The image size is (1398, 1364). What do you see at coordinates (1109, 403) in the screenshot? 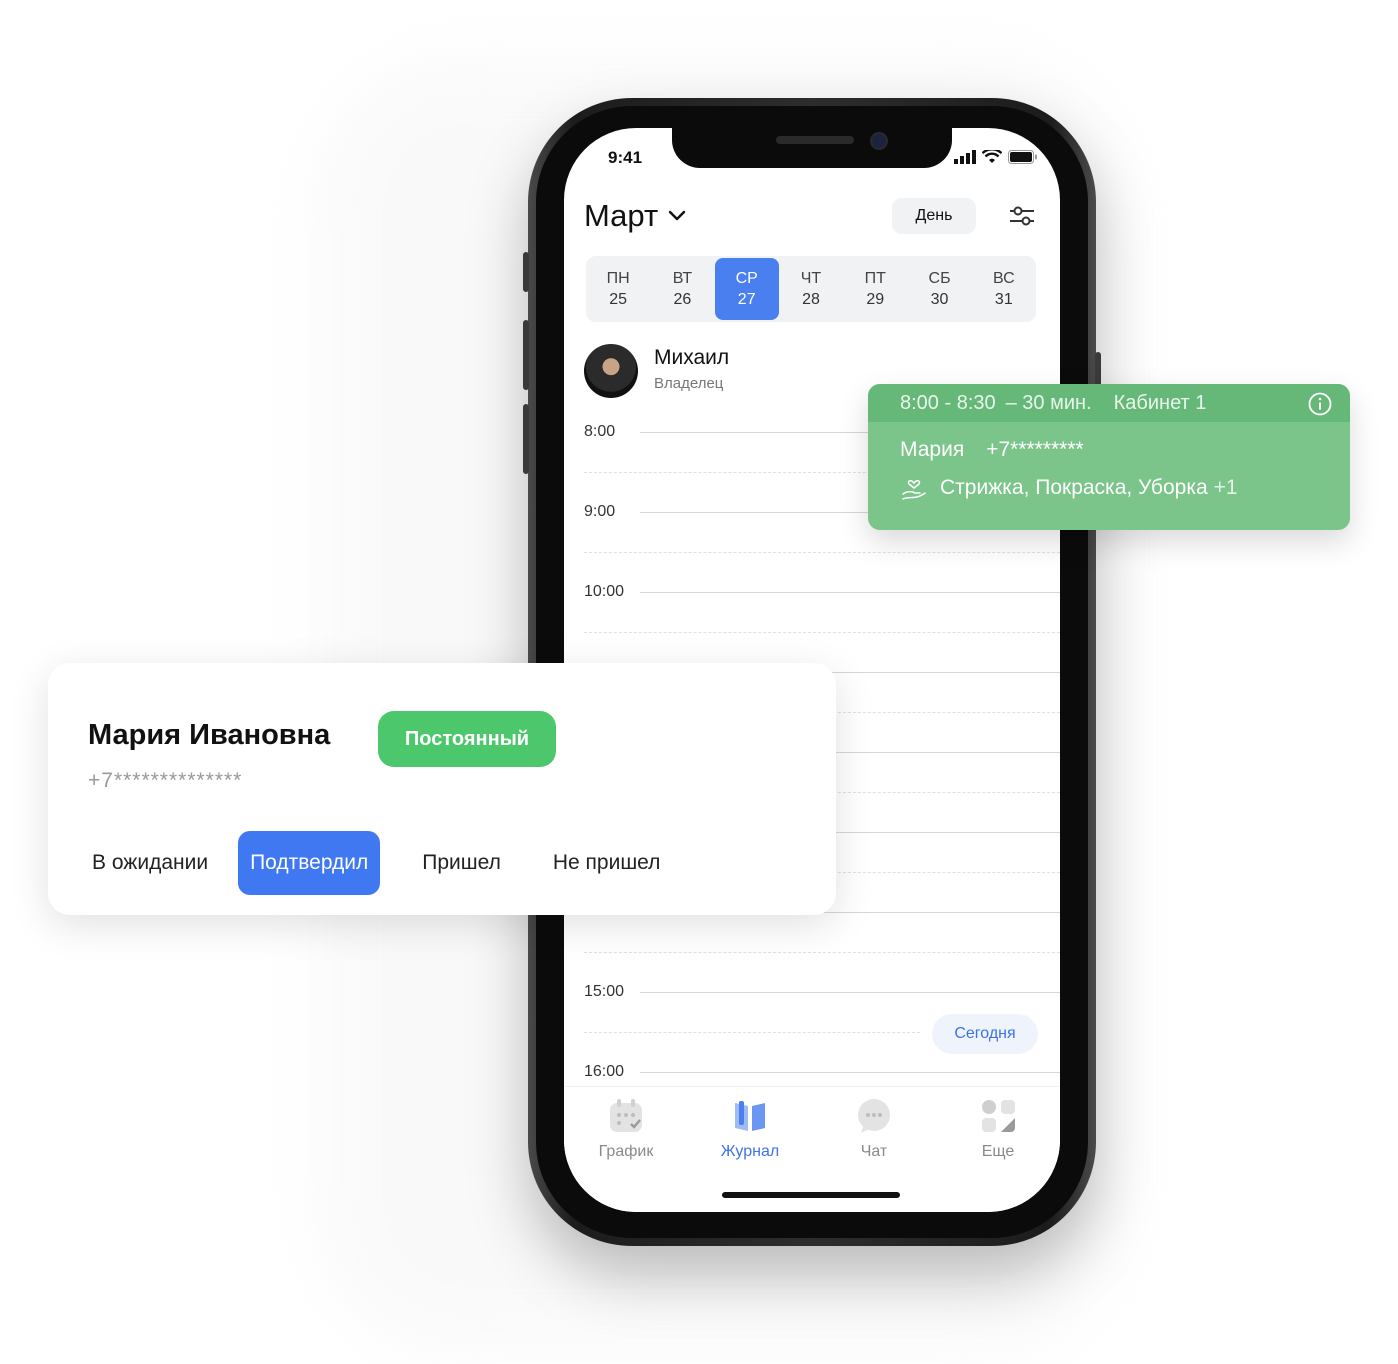
I see `appointment-header: 8:00 - 8:30 – 30 мин. Кабинет 1` at bounding box center [1109, 403].